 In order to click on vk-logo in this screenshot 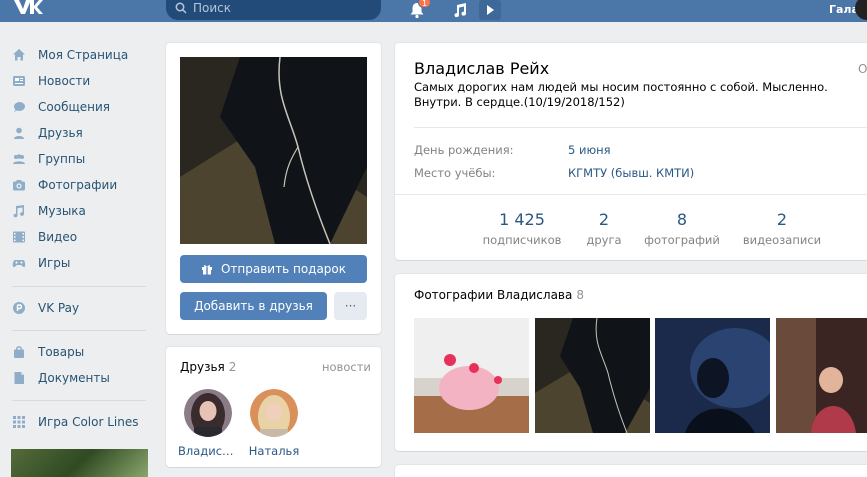, I will do `click(28, 8)`.